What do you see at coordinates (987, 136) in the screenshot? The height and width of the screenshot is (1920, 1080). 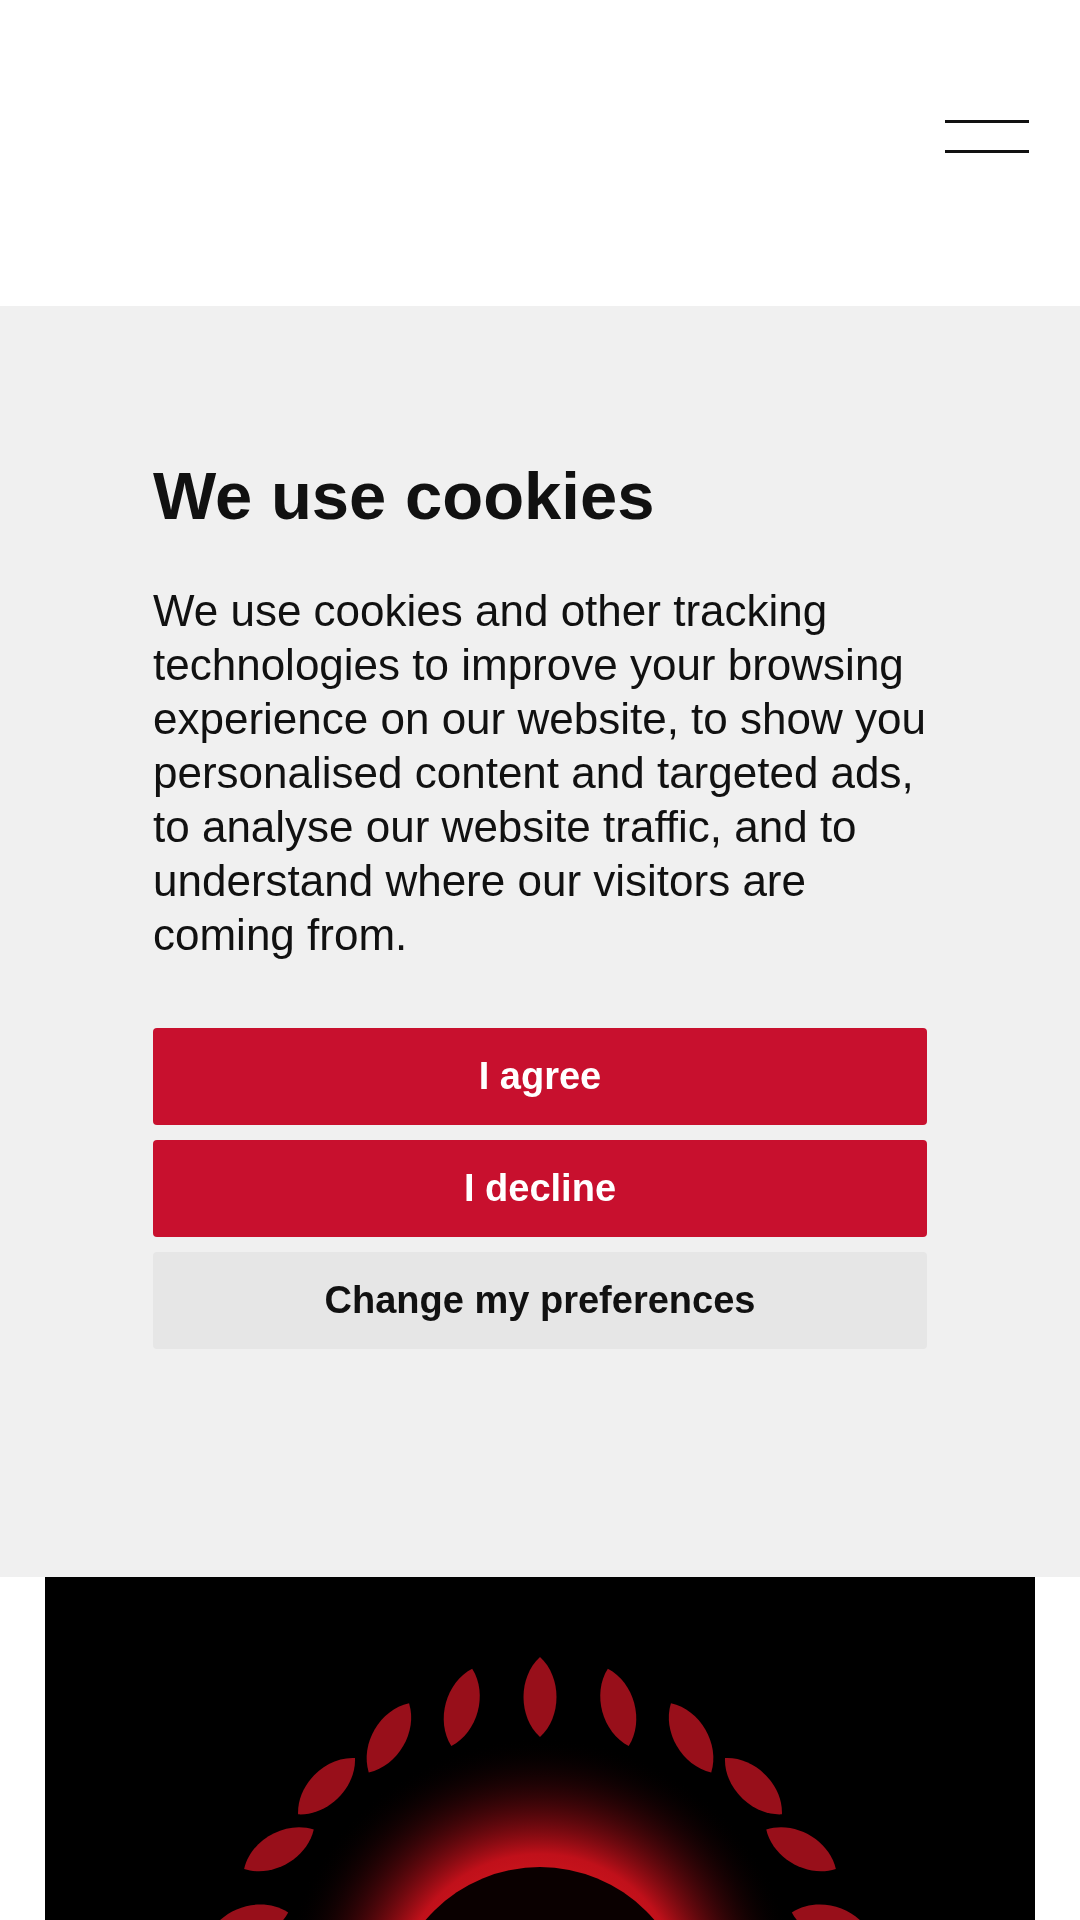 I see `menu-icon` at bounding box center [987, 136].